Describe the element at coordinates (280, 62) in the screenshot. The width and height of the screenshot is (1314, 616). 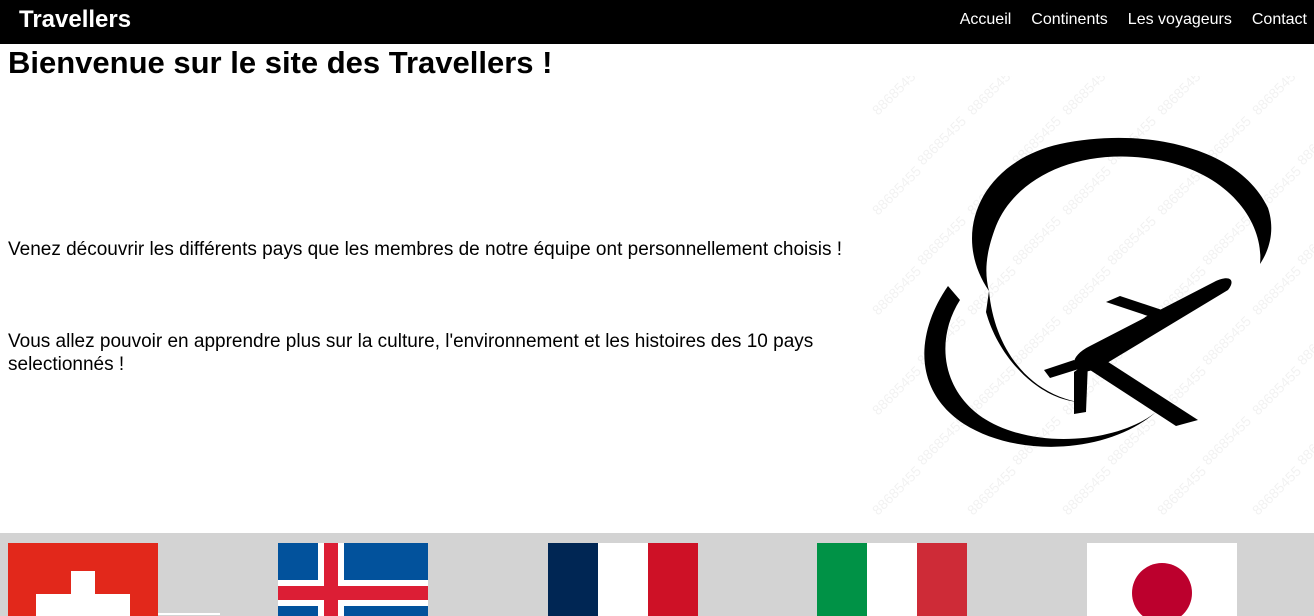
I see `page-title: Bienvenue sur le site des Travellers !` at that location.